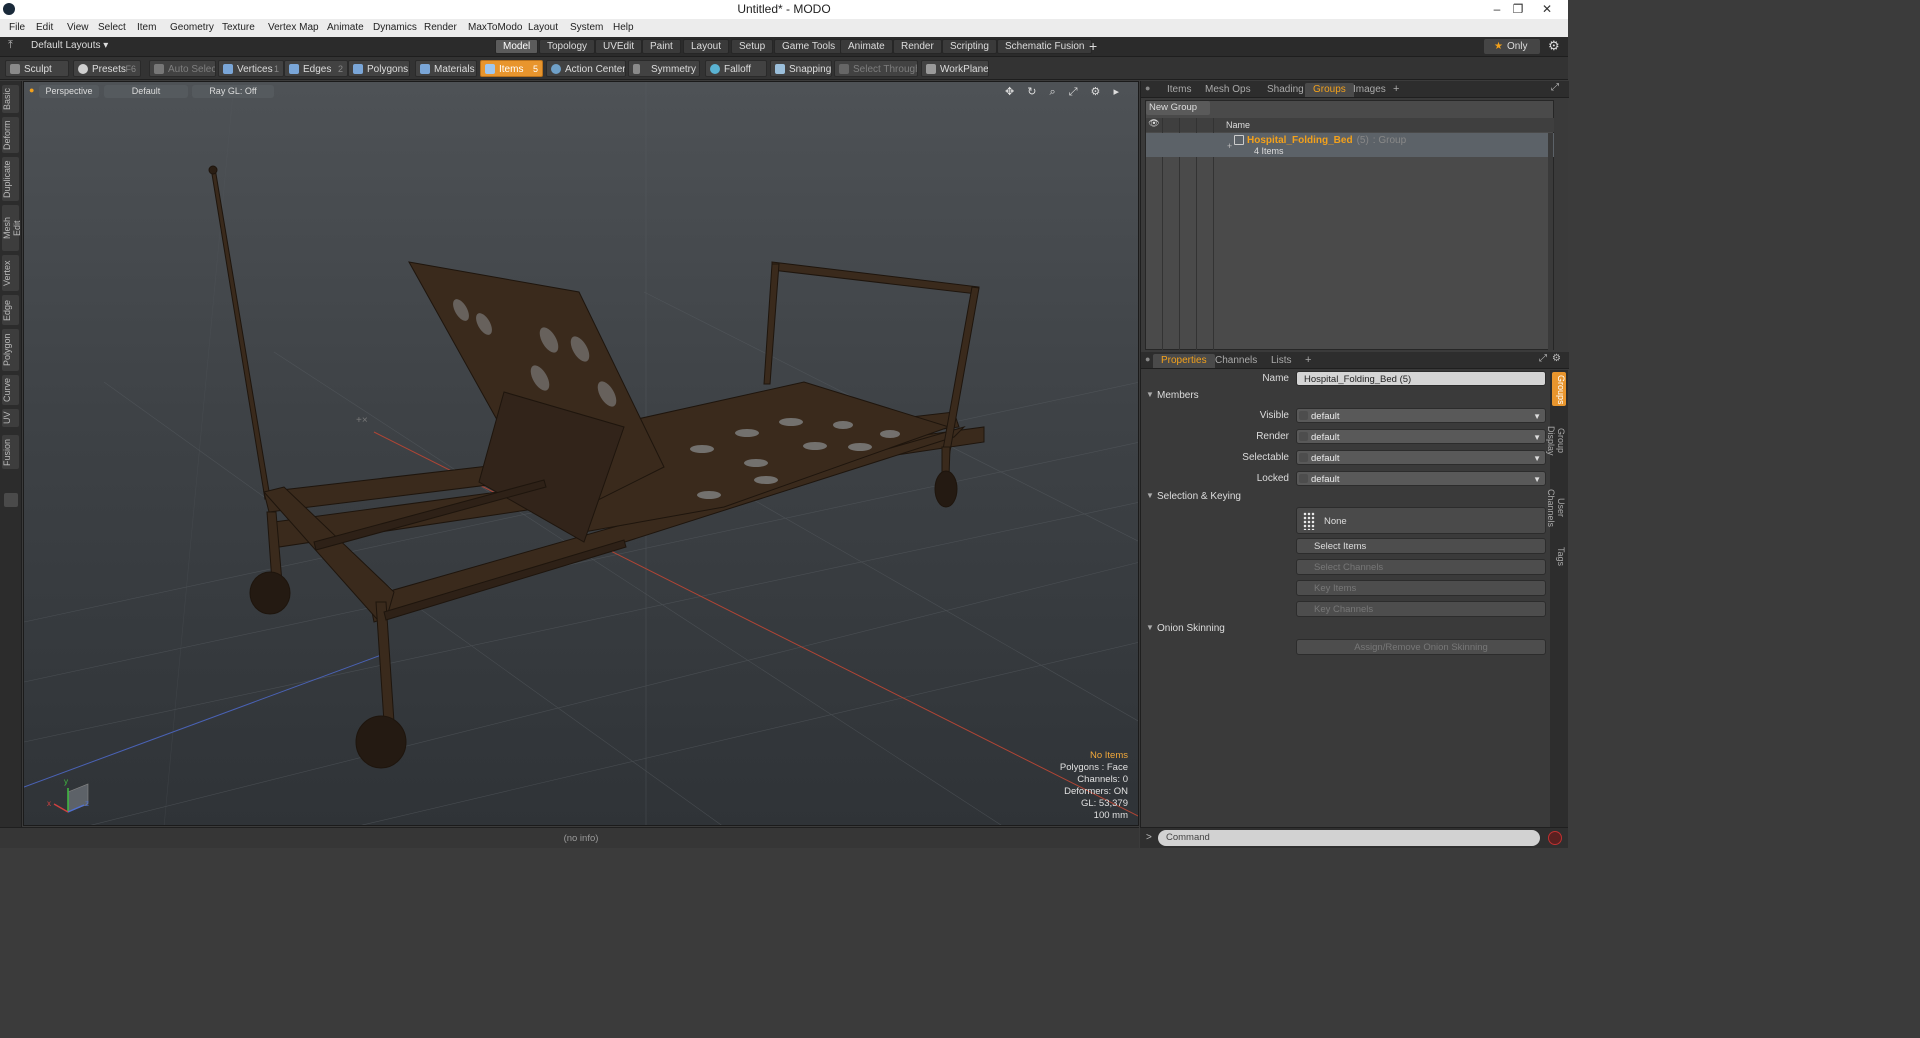 The image size is (1920, 1038). What do you see at coordinates (10, 179) in the screenshot?
I see `tab-duplicate: Duplicate` at bounding box center [10, 179].